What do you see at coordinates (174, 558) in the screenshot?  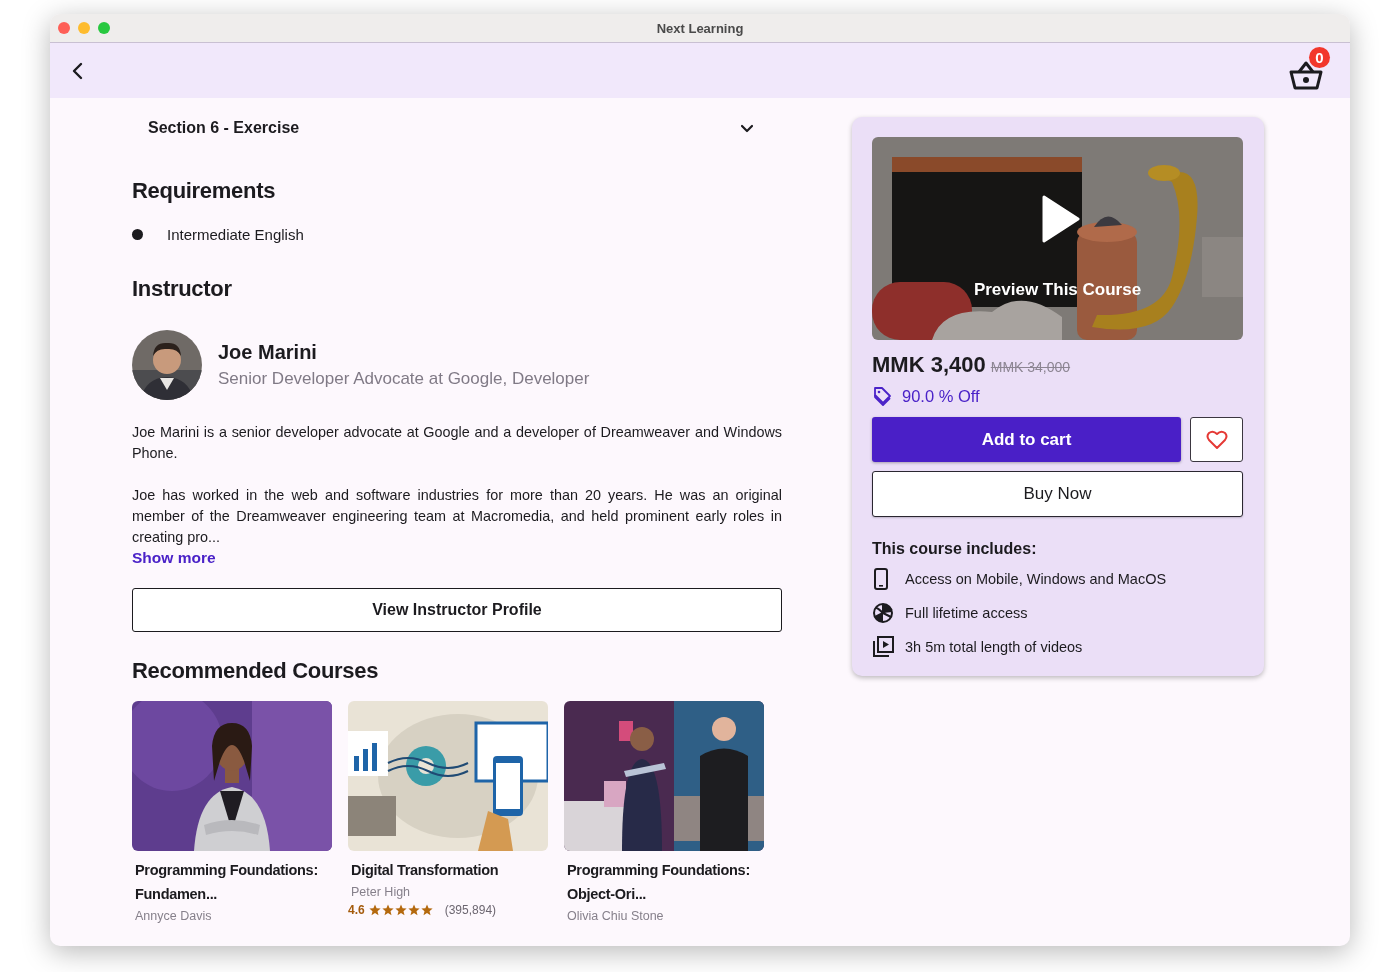 I see `show-more-link: Show more` at bounding box center [174, 558].